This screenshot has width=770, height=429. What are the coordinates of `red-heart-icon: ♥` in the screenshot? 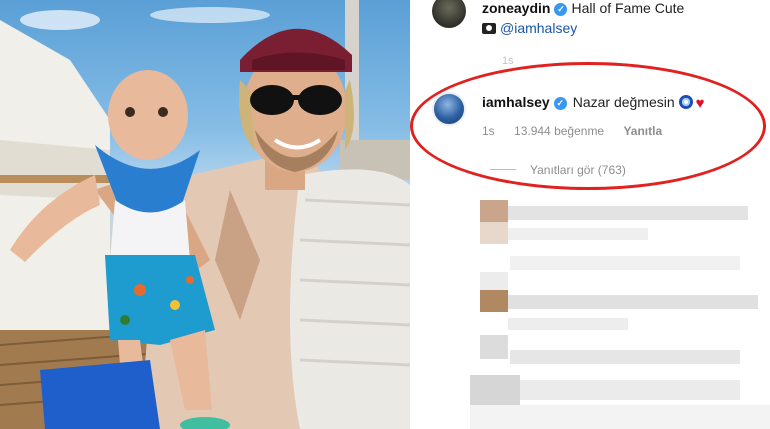 It's located at (700, 103).